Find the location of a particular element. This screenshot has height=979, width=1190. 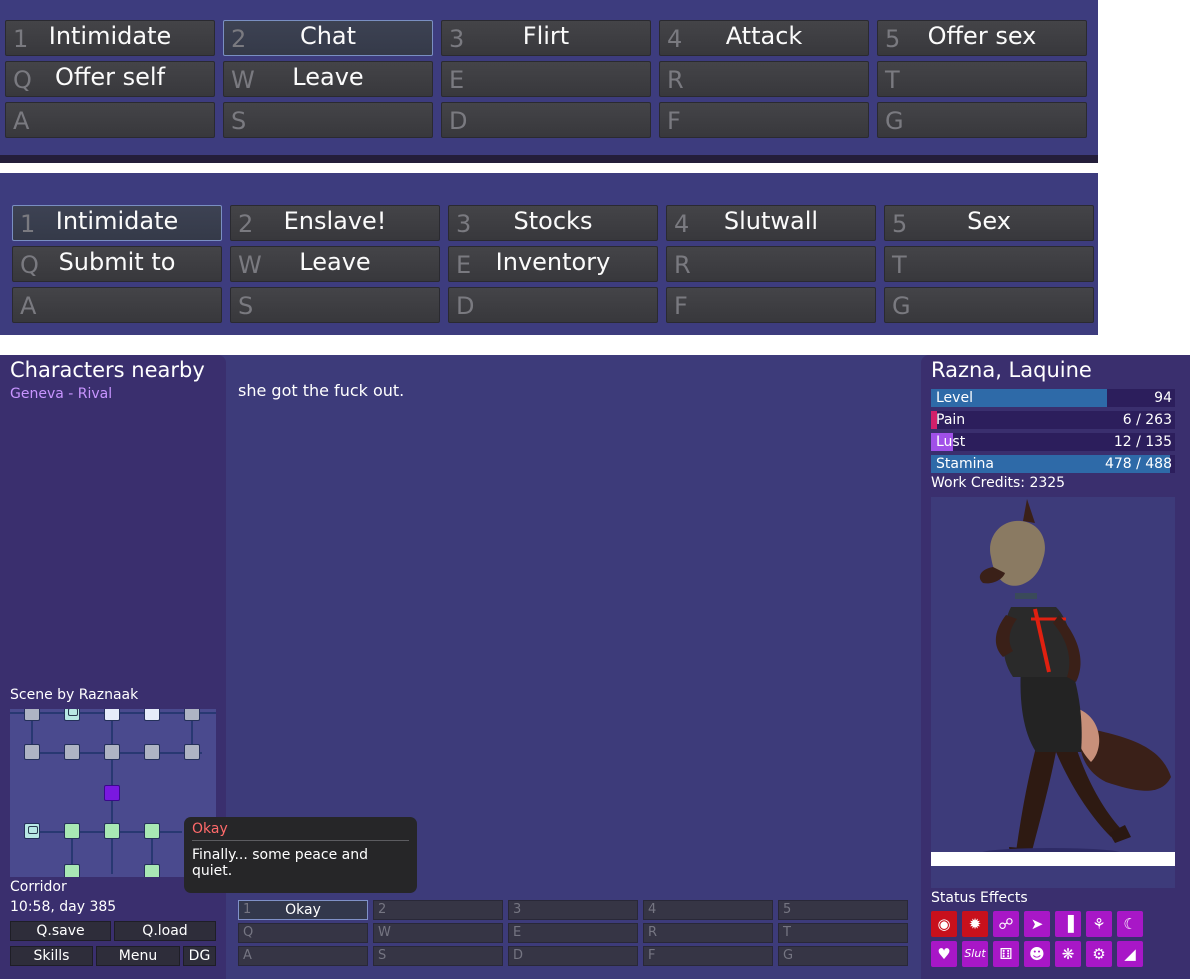

action-button-w: W is located at coordinates (438, 933).